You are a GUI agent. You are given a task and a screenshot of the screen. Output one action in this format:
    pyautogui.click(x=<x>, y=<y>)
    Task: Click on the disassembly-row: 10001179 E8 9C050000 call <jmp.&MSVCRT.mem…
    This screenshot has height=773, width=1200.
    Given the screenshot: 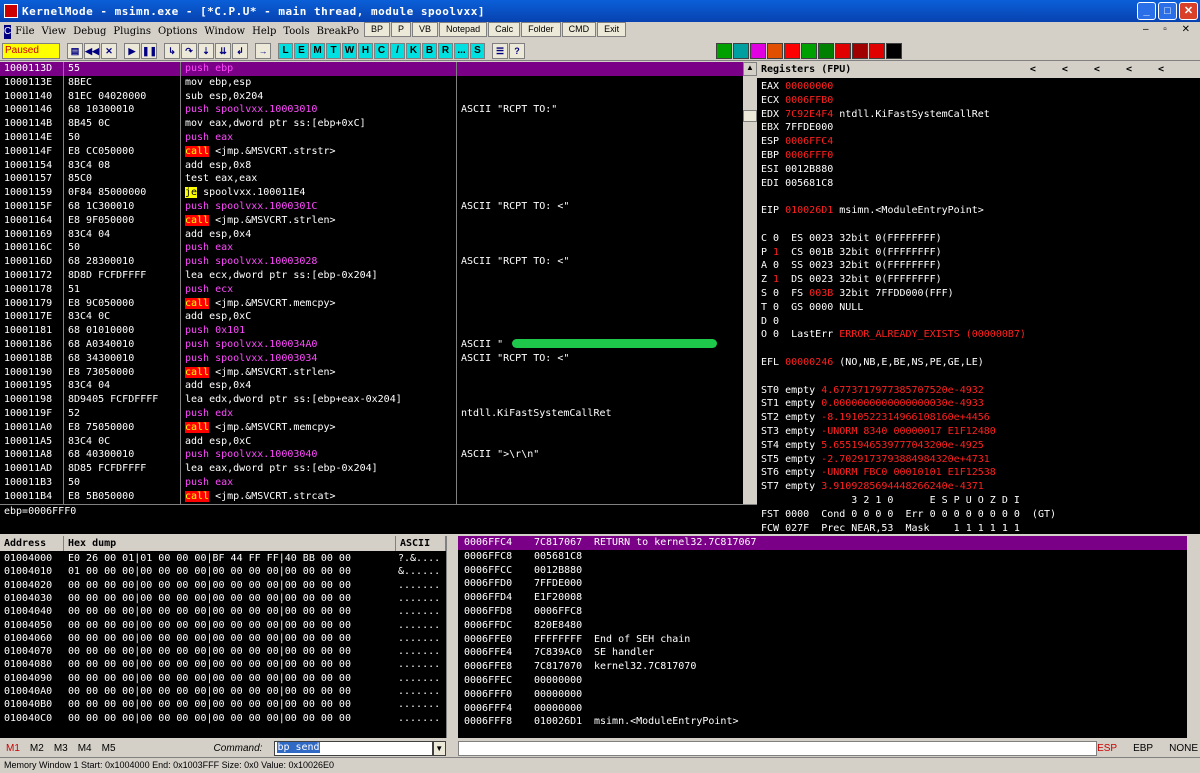 What is the action you would take?
    pyautogui.click(x=378, y=304)
    